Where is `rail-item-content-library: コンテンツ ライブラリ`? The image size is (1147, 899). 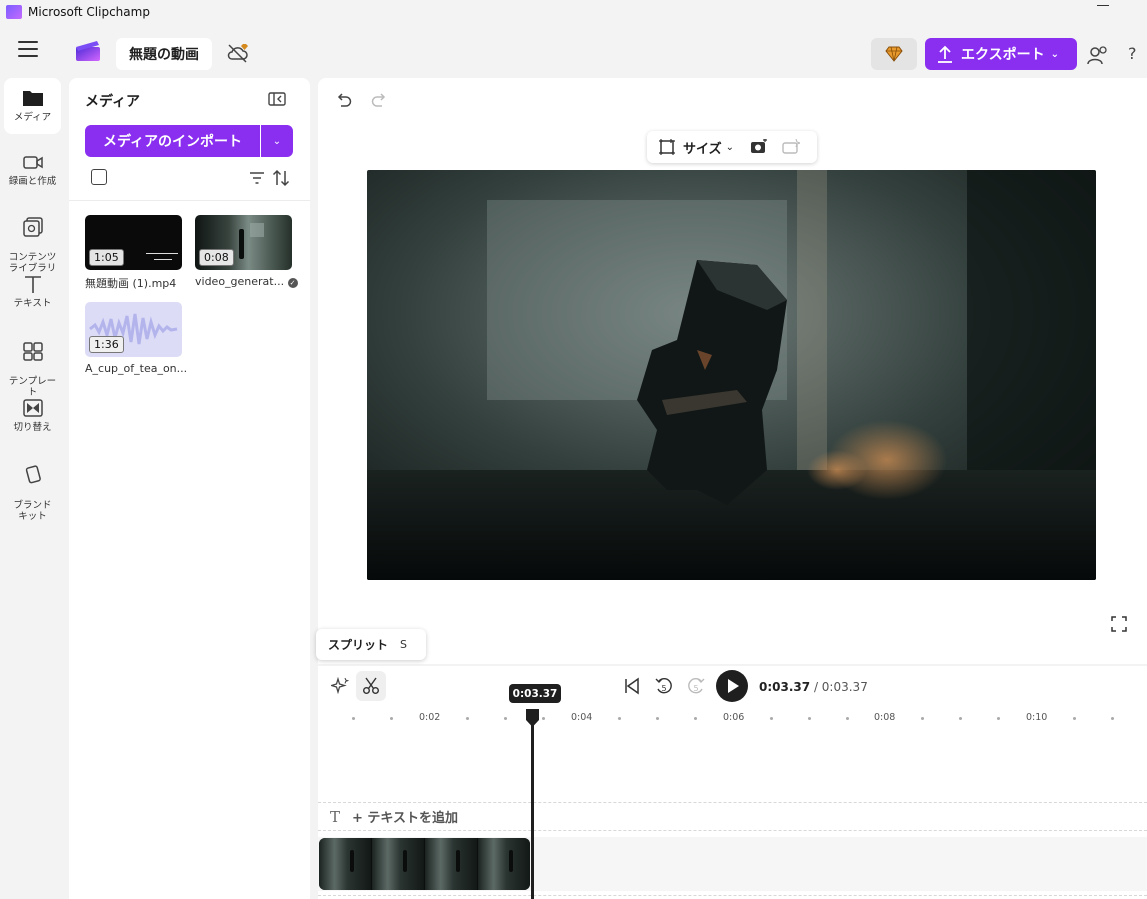
rail-item-content-library: コンテンツ ライブラリ is located at coordinates (32, 240).